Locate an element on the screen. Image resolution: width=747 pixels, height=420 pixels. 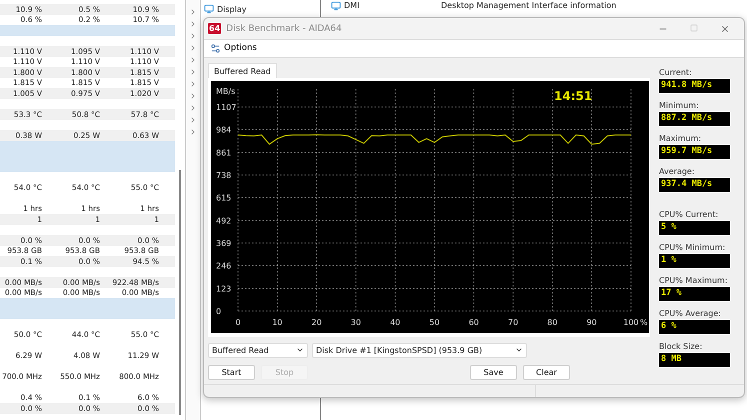
app-logo: 64 is located at coordinates (215, 28).